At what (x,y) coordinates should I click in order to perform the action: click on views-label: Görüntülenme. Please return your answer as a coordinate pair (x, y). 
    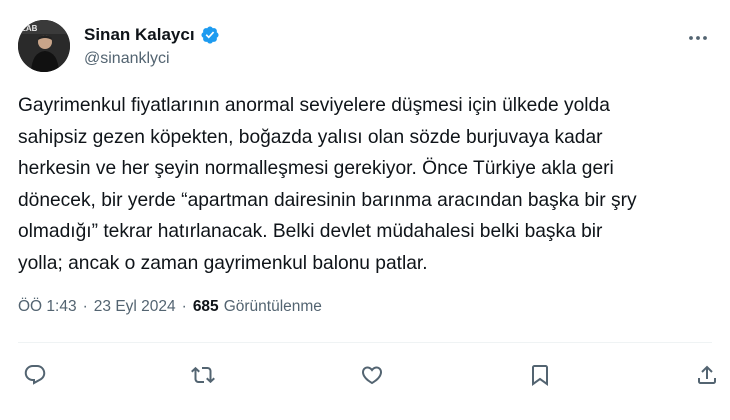
    Looking at the image, I should click on (272, 306).